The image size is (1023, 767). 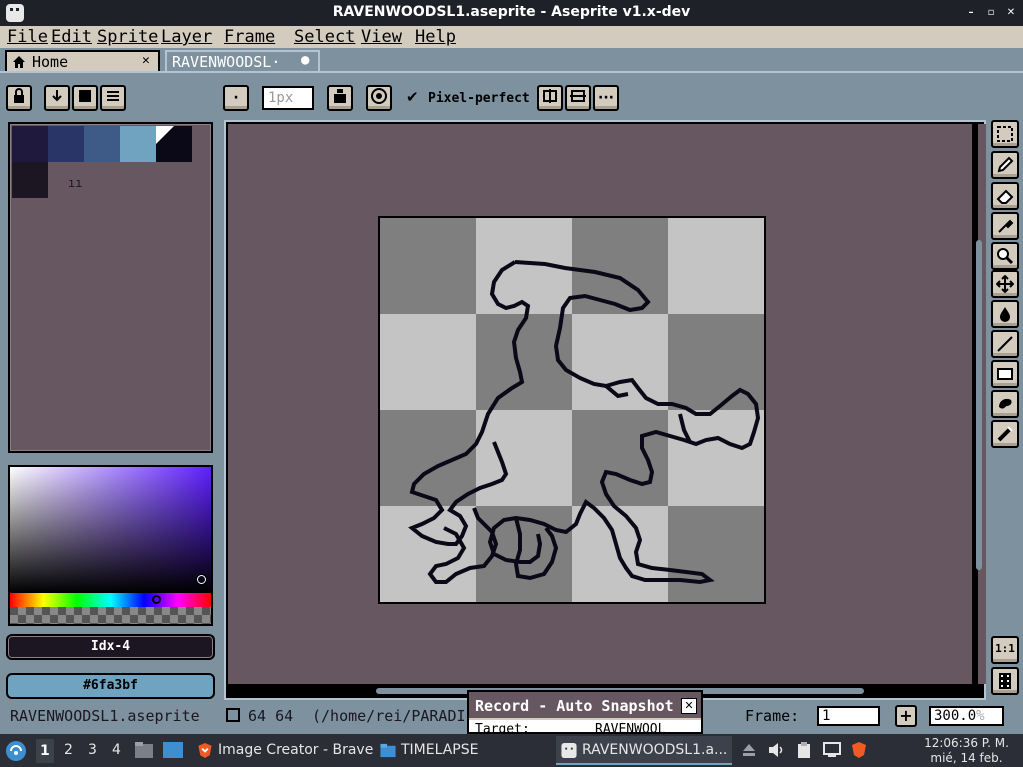 I want to click on desktop-icon, so click(x=173, y=750).